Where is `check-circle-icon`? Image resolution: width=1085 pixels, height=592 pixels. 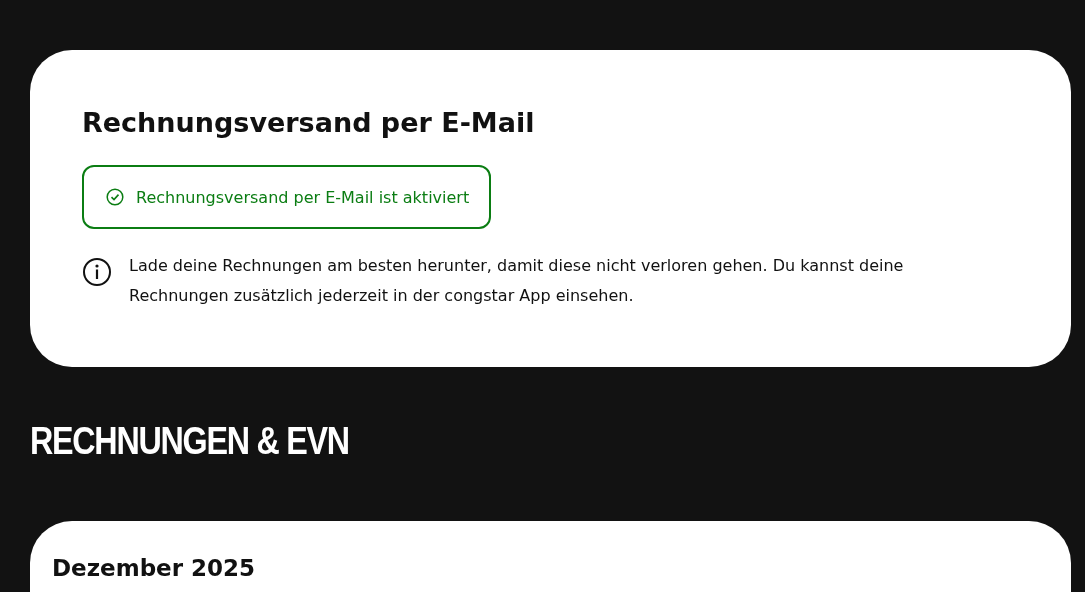
check-circle-icon is located at coordinates (115, 197).